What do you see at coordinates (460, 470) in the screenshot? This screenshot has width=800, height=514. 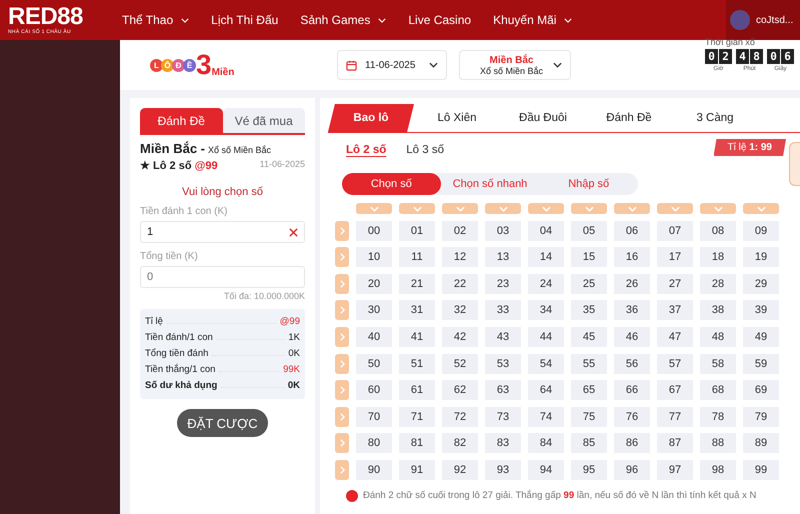 I see `number-button: 92` at bounding box center [460, 470].